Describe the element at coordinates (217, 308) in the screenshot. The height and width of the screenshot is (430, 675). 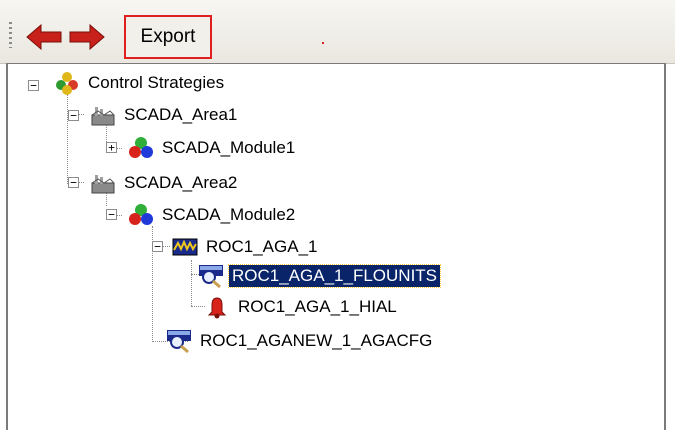
I see `alarm-icon` at that location.